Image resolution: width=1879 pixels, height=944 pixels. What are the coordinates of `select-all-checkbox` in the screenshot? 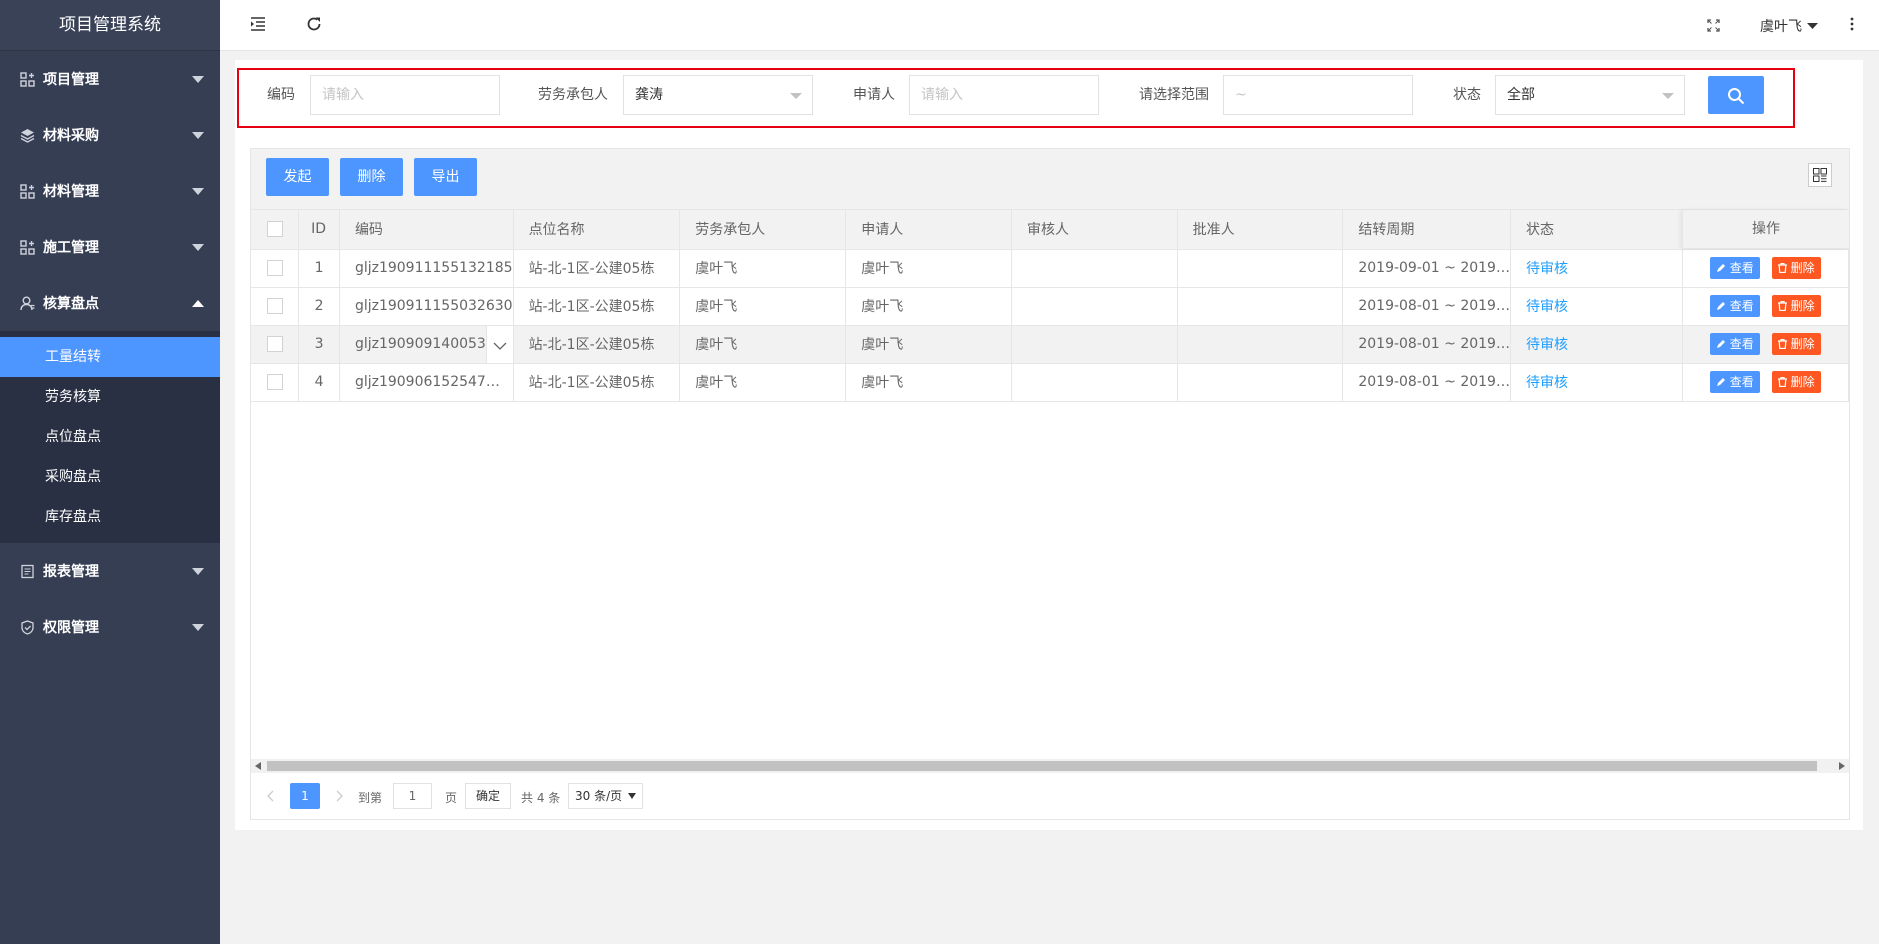 It's located at (274, 229).